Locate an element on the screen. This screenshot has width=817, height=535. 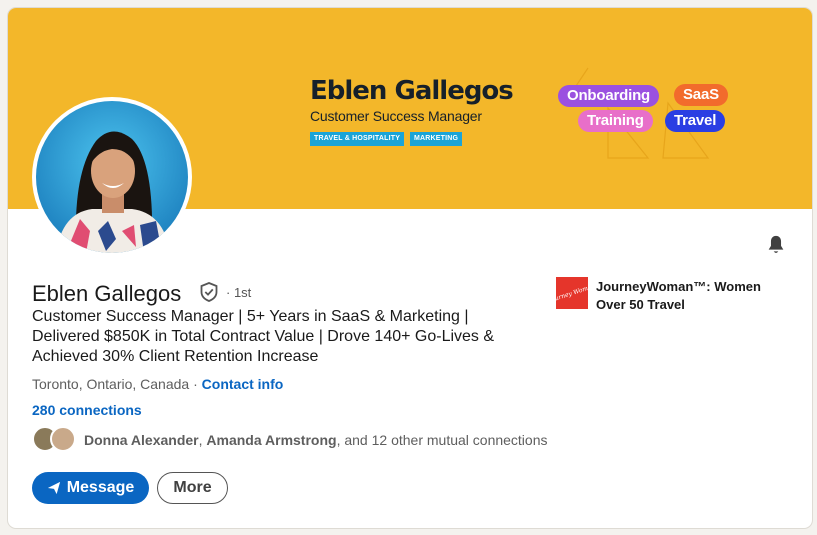
profile-photo is located at coordinates (112, 177).